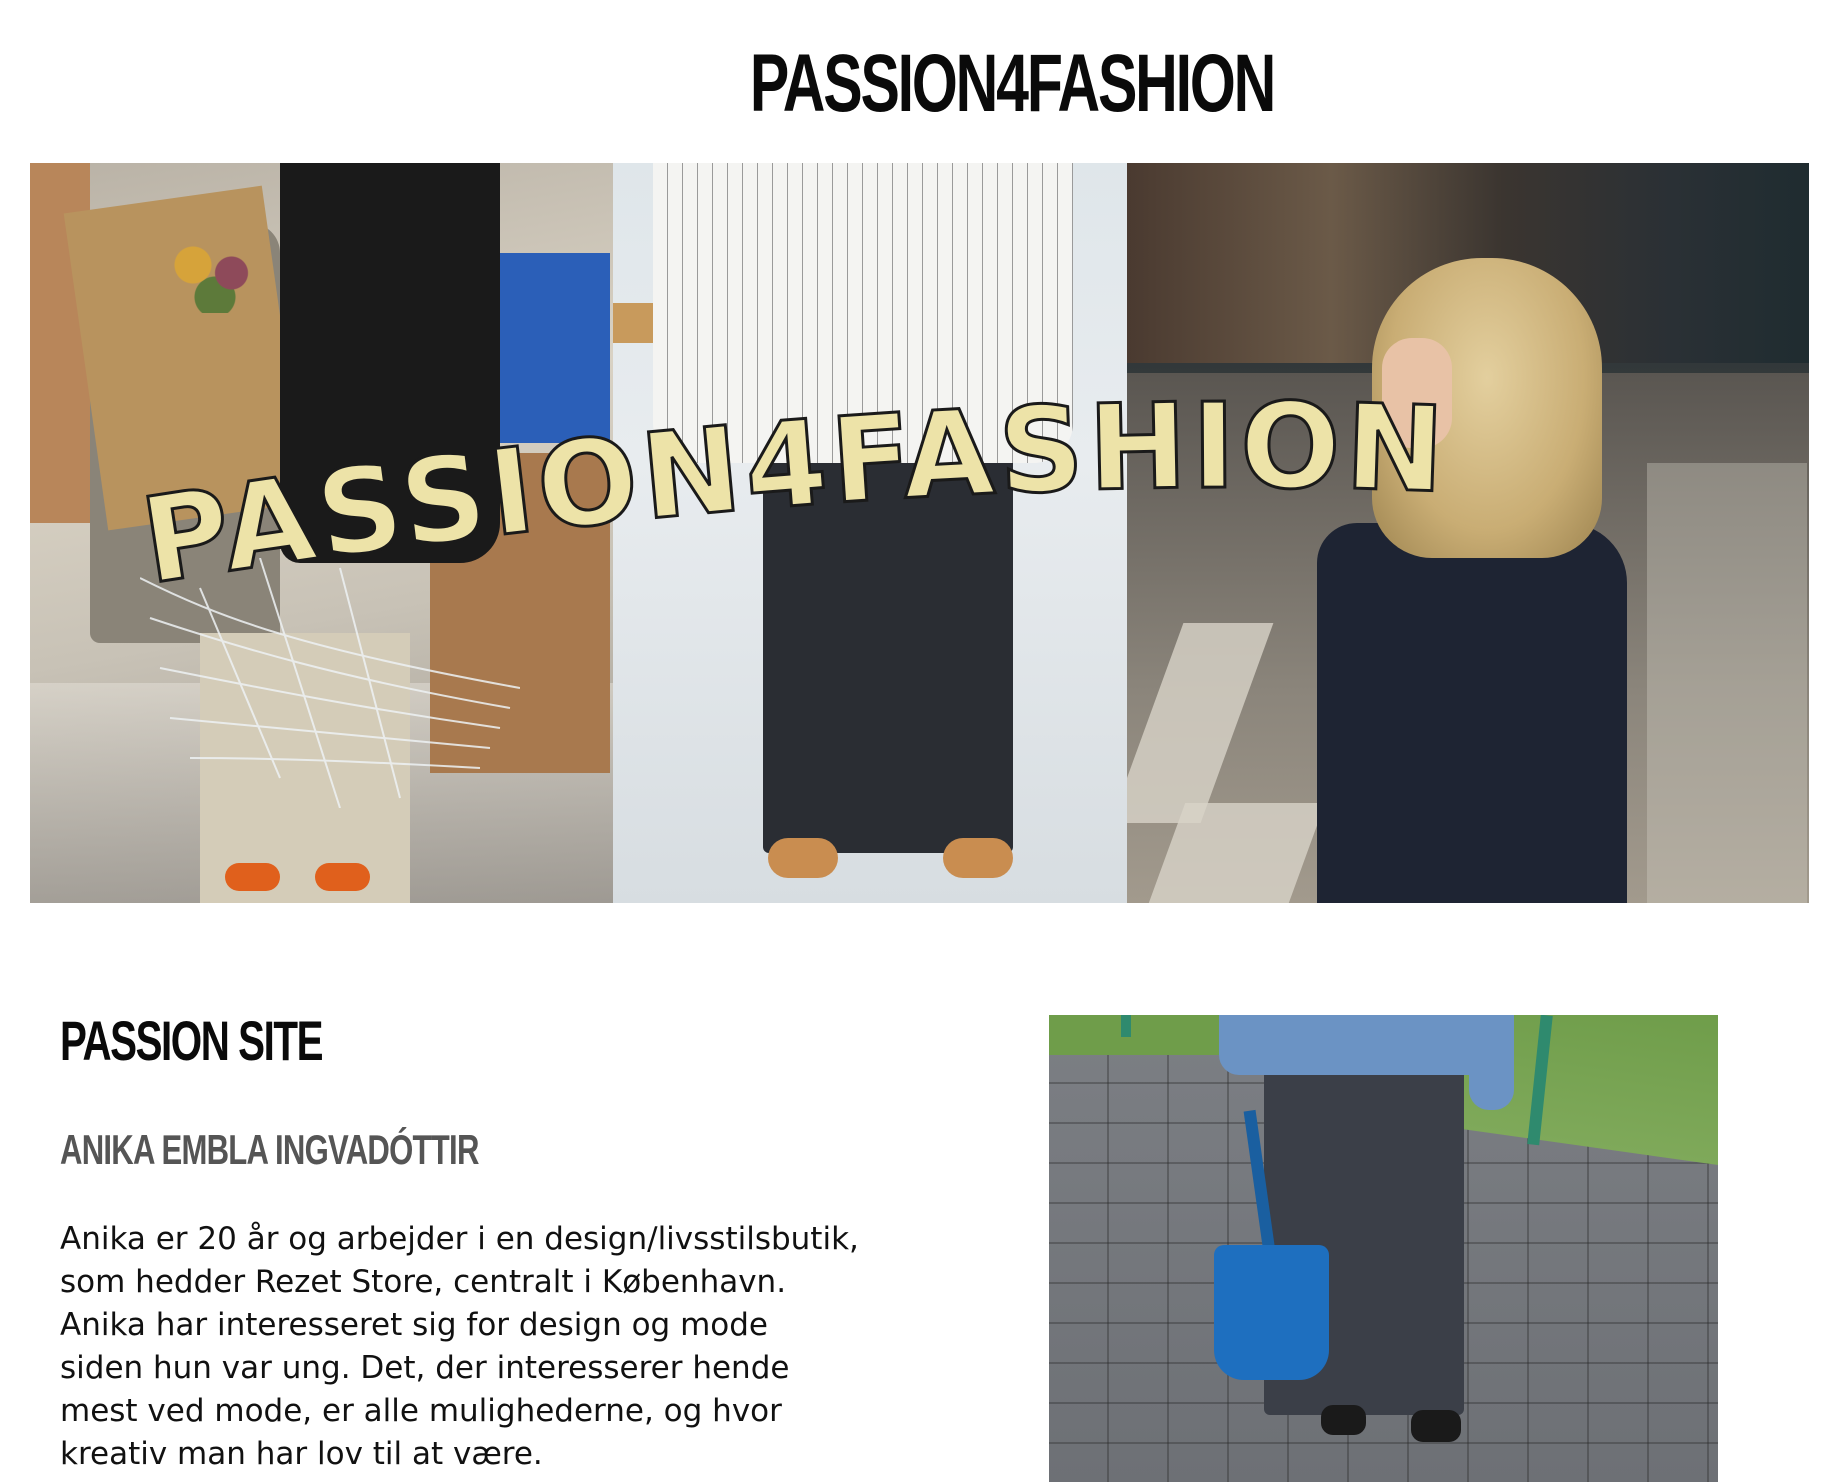 The height and width of the screenshot is (1482, 1836). What do you see at coordinates (269, 1149) in the screenshot?
I see `person-name: ANIKA EMBLA INGVADÓTTIR` at bounding box center [269, 1149].